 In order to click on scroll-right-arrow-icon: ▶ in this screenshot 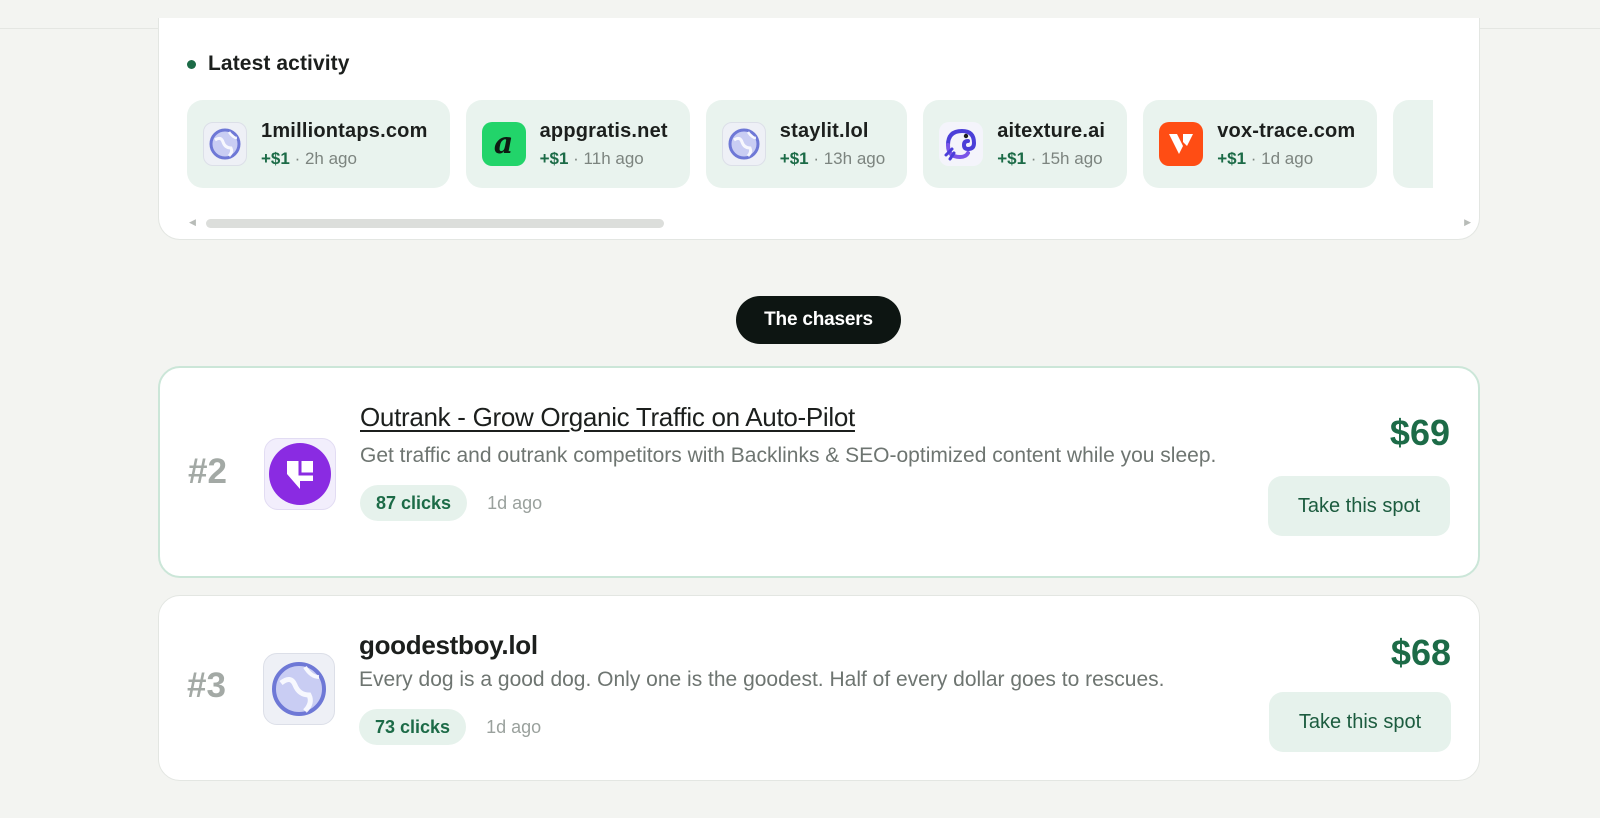, I will do `click(1467, 222)`.